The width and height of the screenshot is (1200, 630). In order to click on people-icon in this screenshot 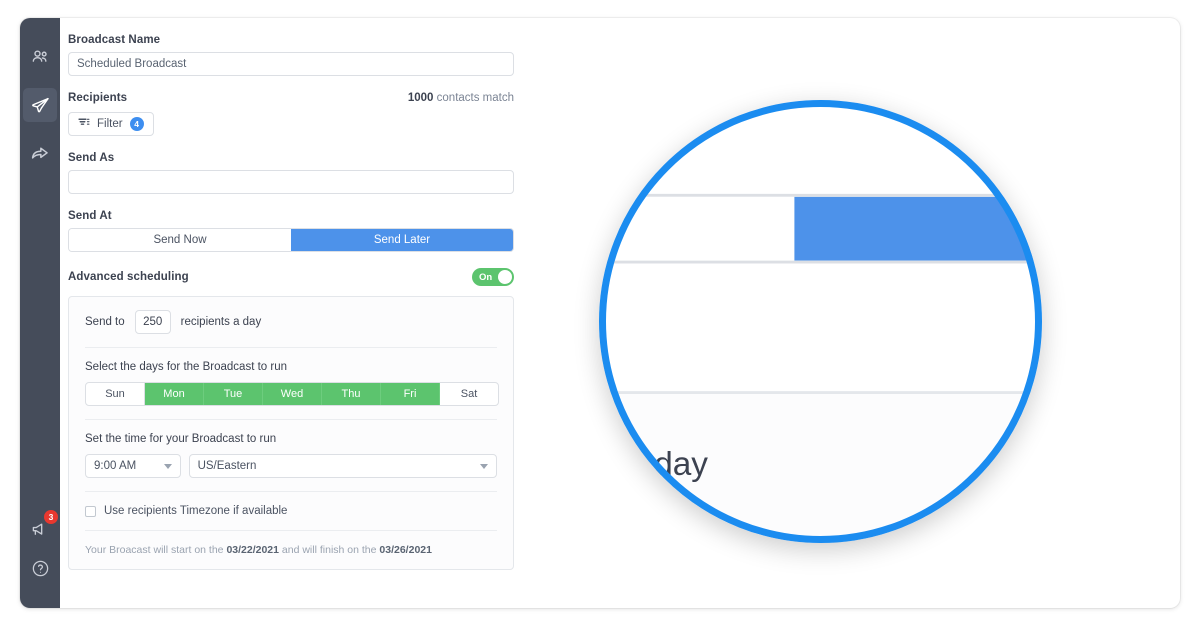, I will do `click(40, 57)`.